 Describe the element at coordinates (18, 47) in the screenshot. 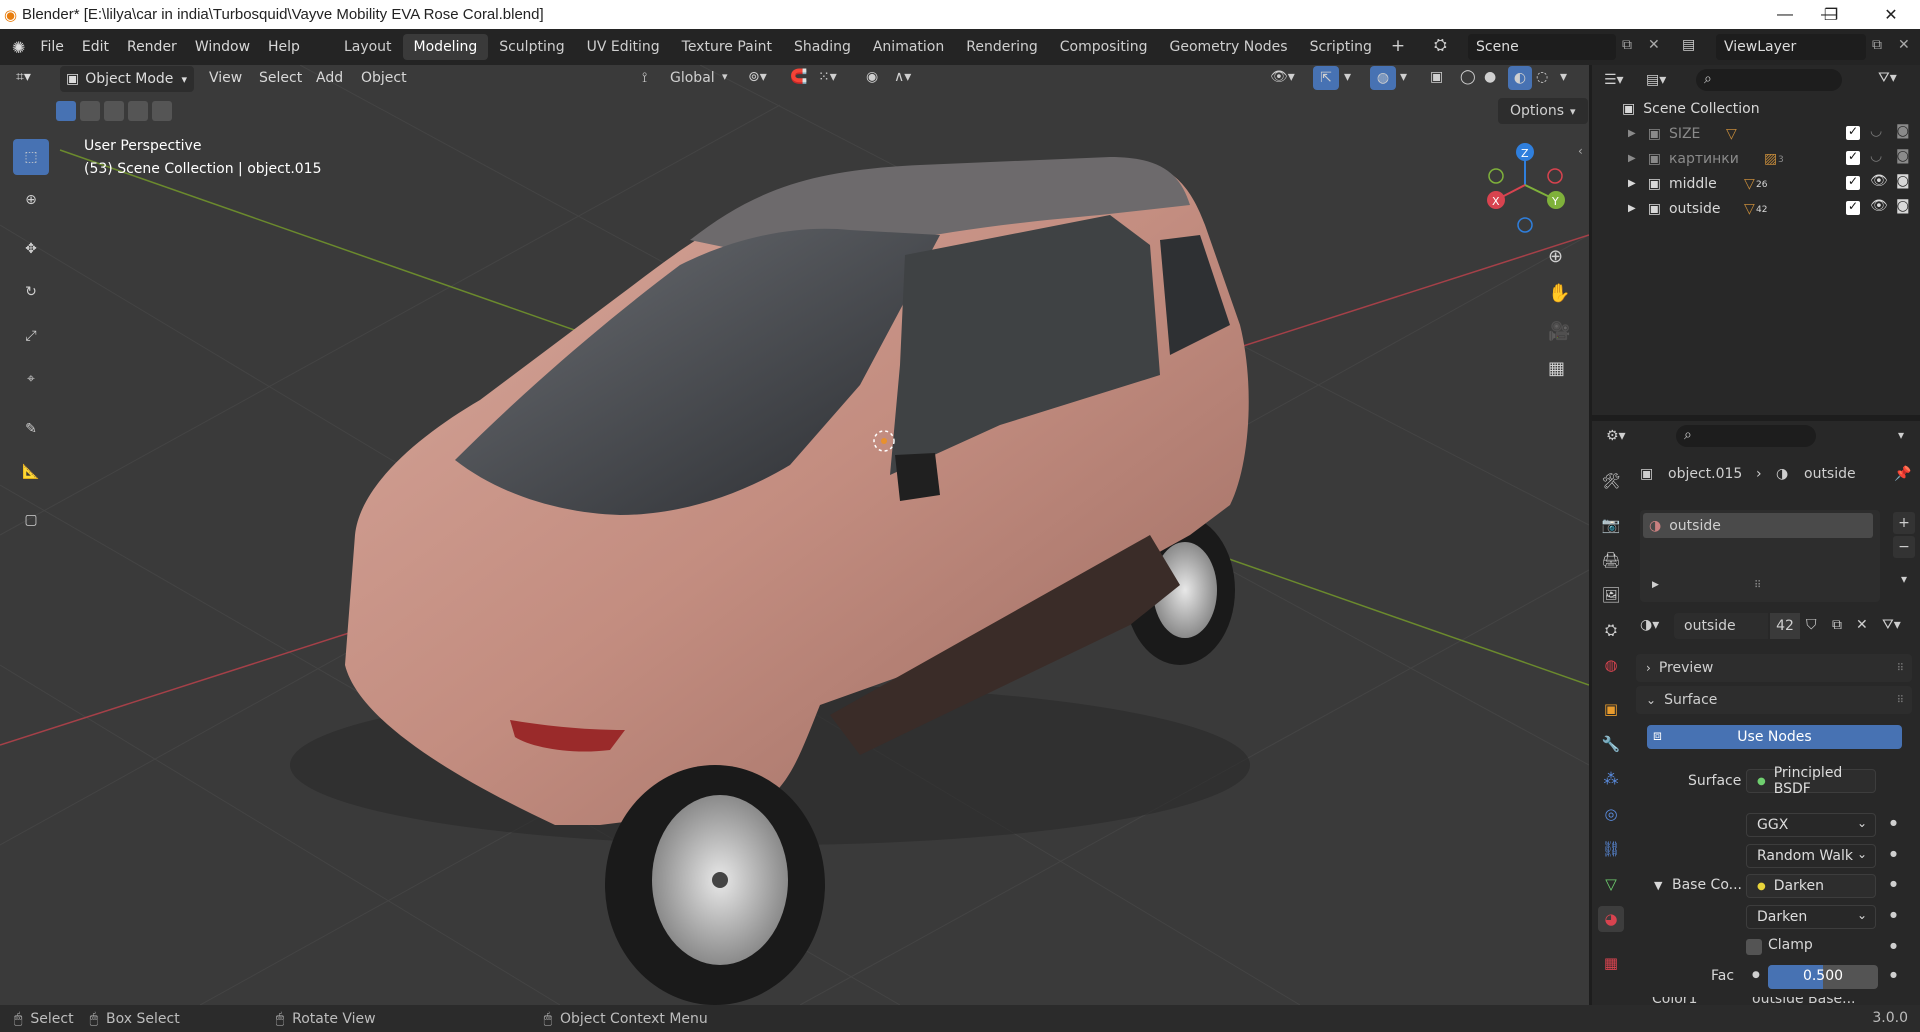

I see `blender-menu-icon: ✺` at that location.